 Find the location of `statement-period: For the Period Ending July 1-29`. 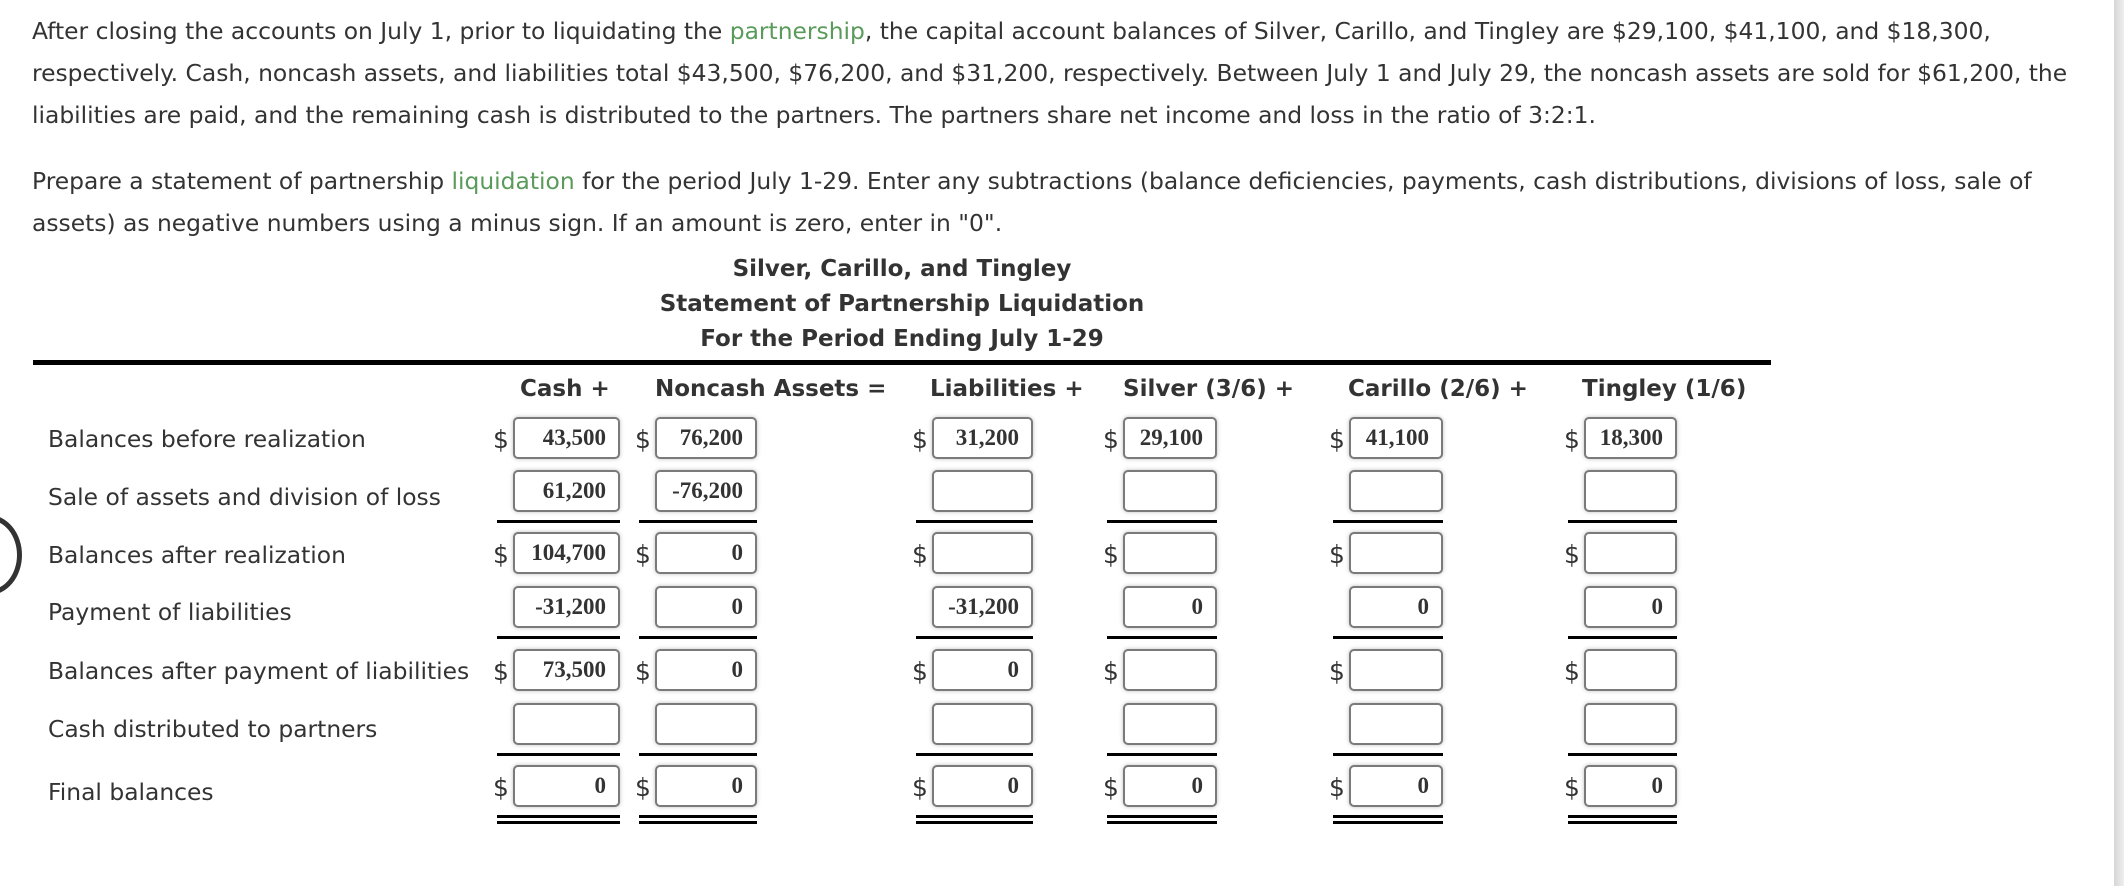

statement-period: For the Period Ending July 1-29 is located at coordinates (902, 339).